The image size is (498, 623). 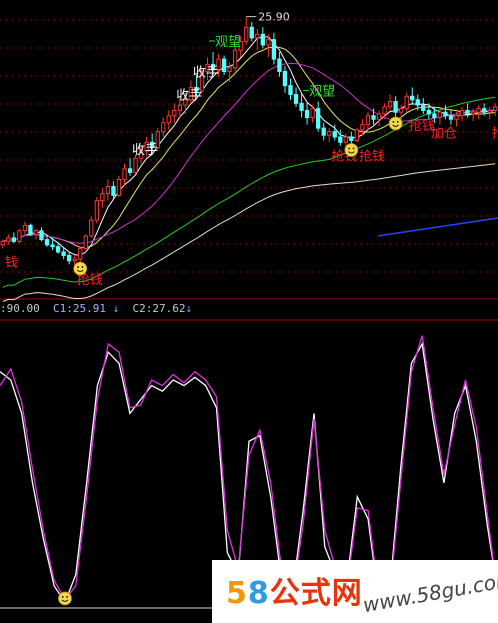 What do you see at coordinates (429, 592) in the screenshot?
I see `watermark-url: www.58gu.com` at bounding box center [429, 592].